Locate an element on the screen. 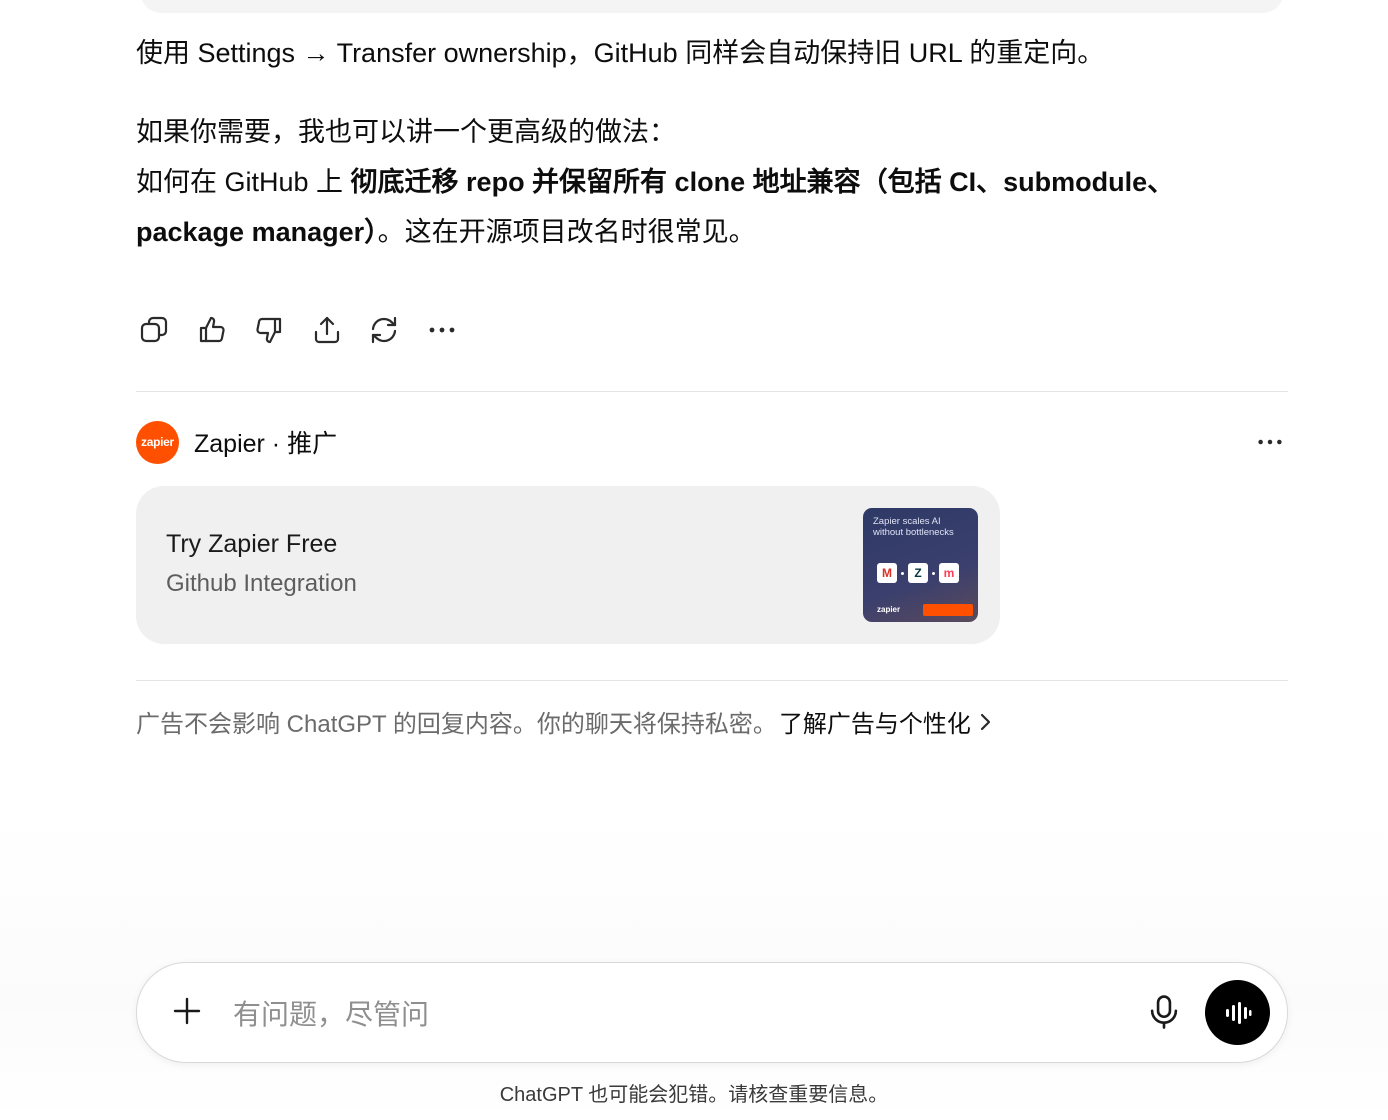 The image size is (1388, 1120). microphone-icon is located at coordinates (1164, 1012).